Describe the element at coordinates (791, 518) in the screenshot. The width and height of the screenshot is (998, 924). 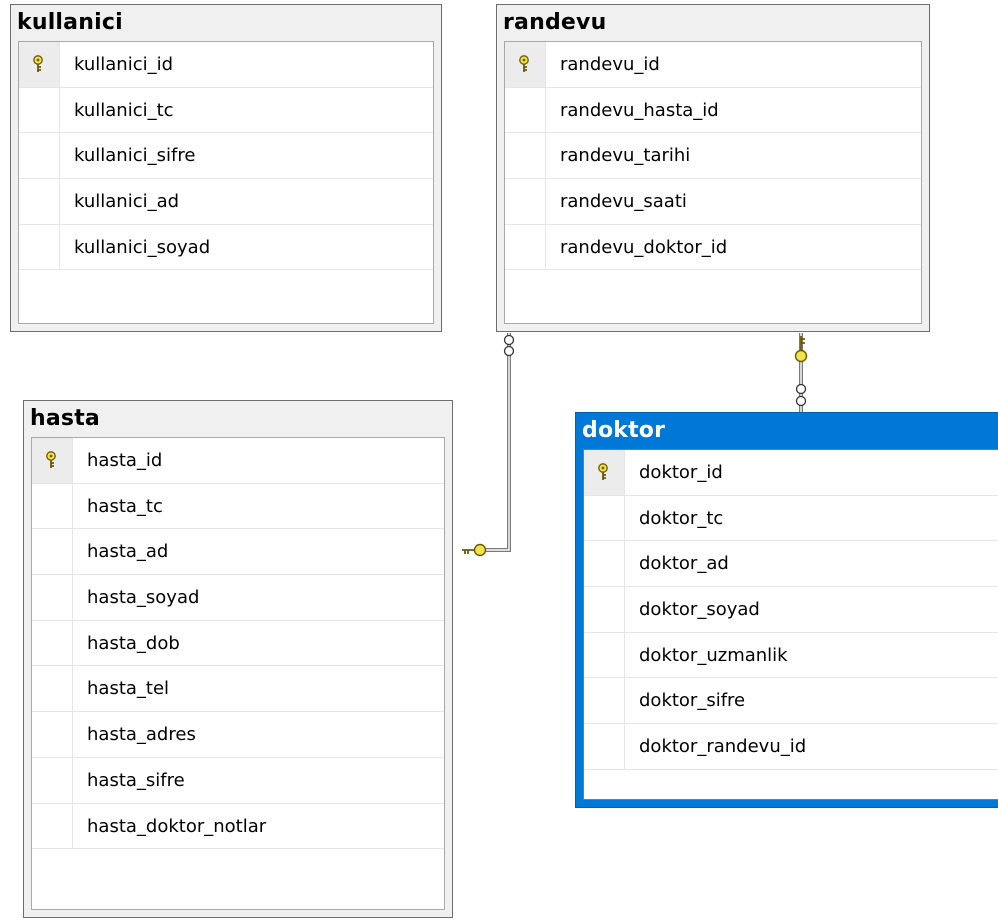
I see `column-row: doktor_tc` at that location.